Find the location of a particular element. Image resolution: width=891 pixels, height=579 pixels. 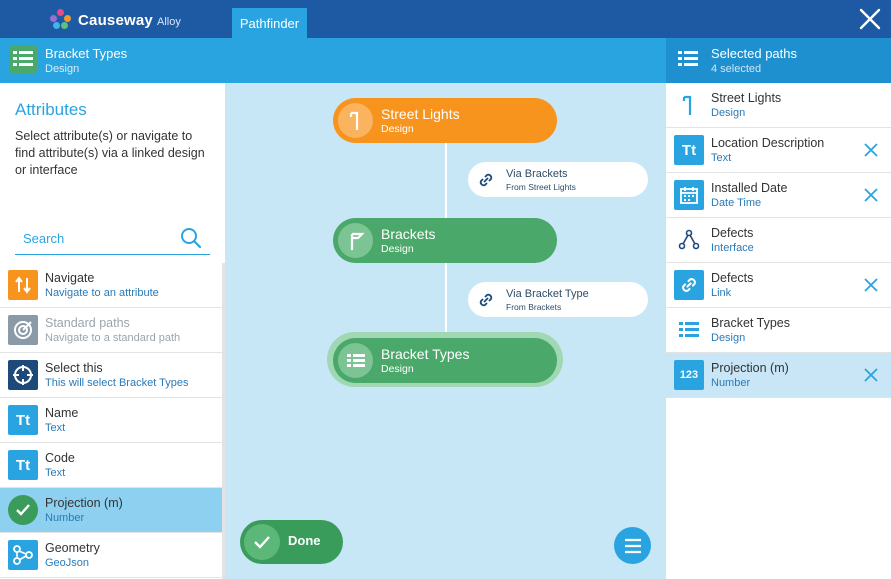

selected-item-bracket-types: Bracket Types Design is located at coordinates (778, 330).